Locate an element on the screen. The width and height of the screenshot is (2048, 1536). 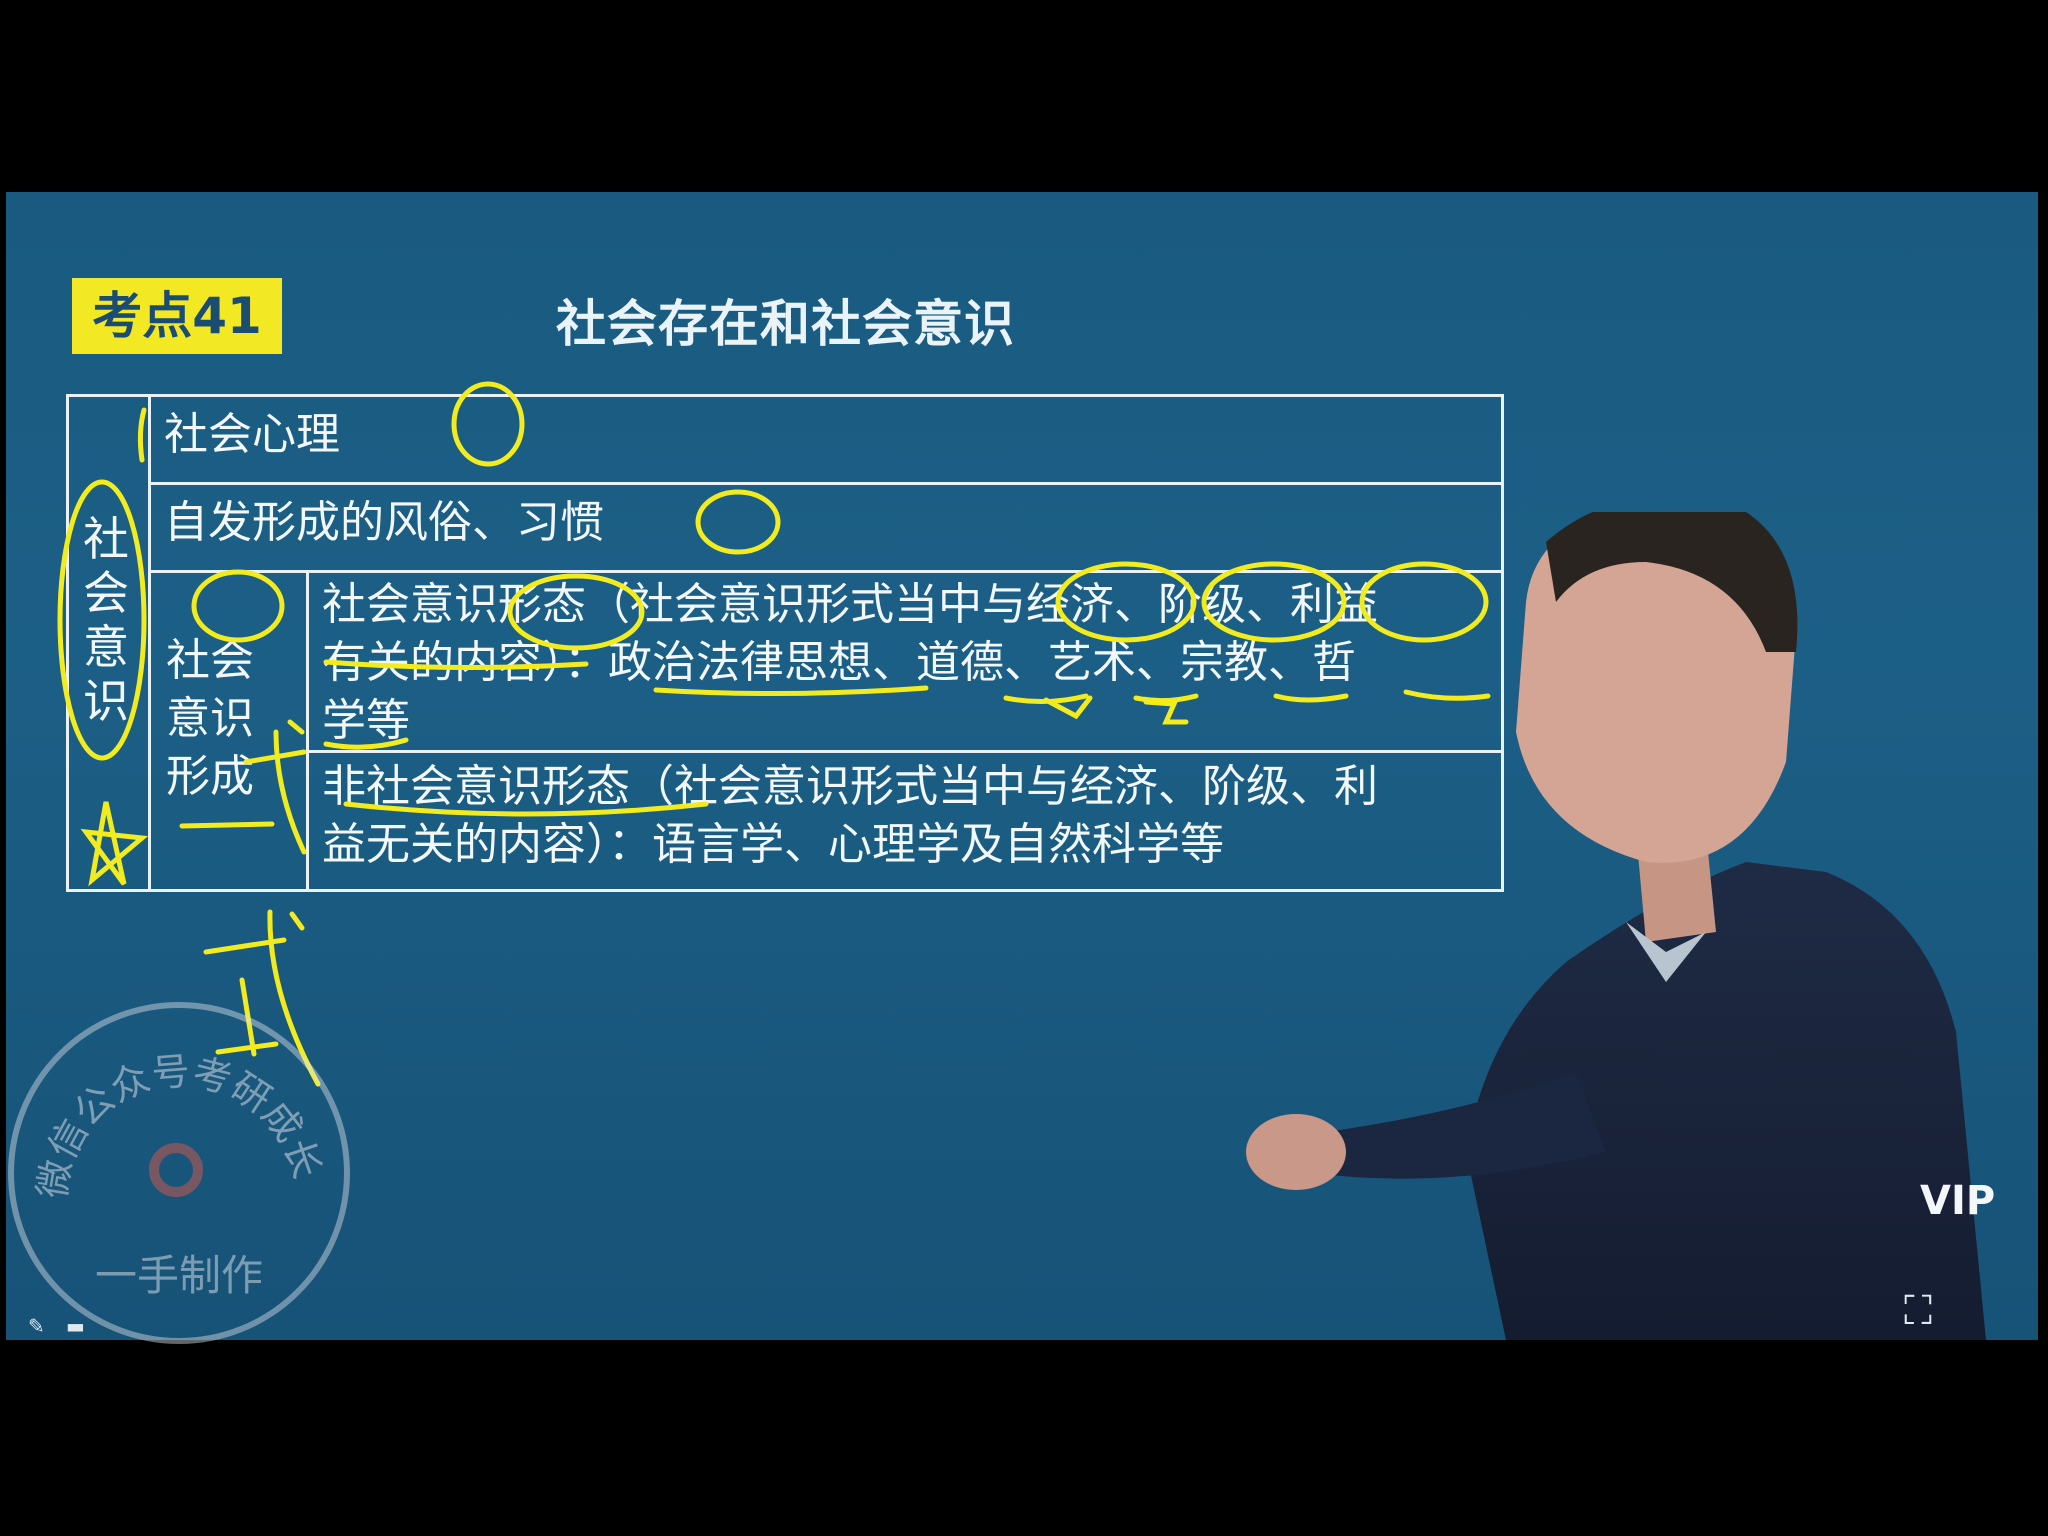
sub-label-line: 形成 is located at coordinates (210, 776).